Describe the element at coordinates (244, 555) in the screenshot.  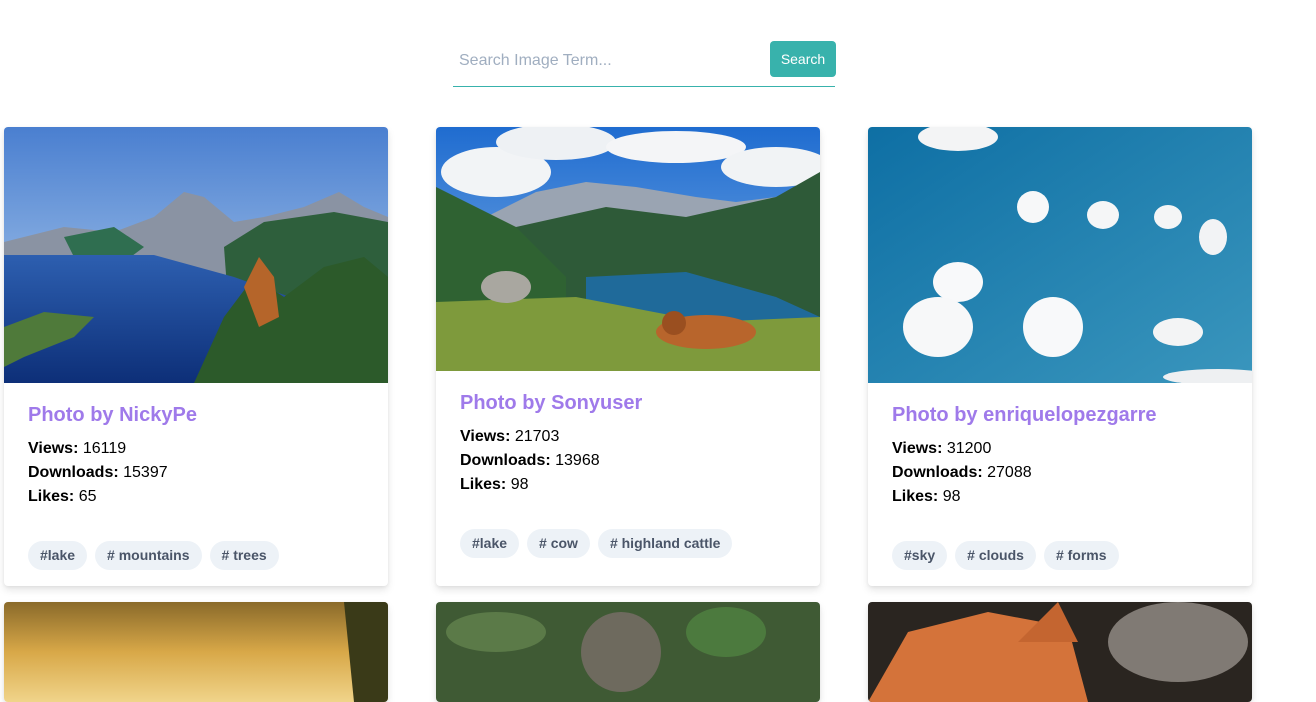
I see `tag: # trees` at that location.